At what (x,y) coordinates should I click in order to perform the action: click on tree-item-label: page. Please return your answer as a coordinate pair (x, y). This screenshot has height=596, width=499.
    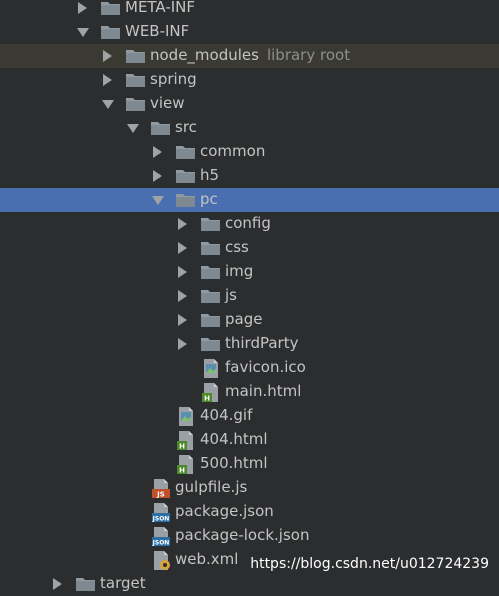
    Looking at the image, I should click on (244, 319).